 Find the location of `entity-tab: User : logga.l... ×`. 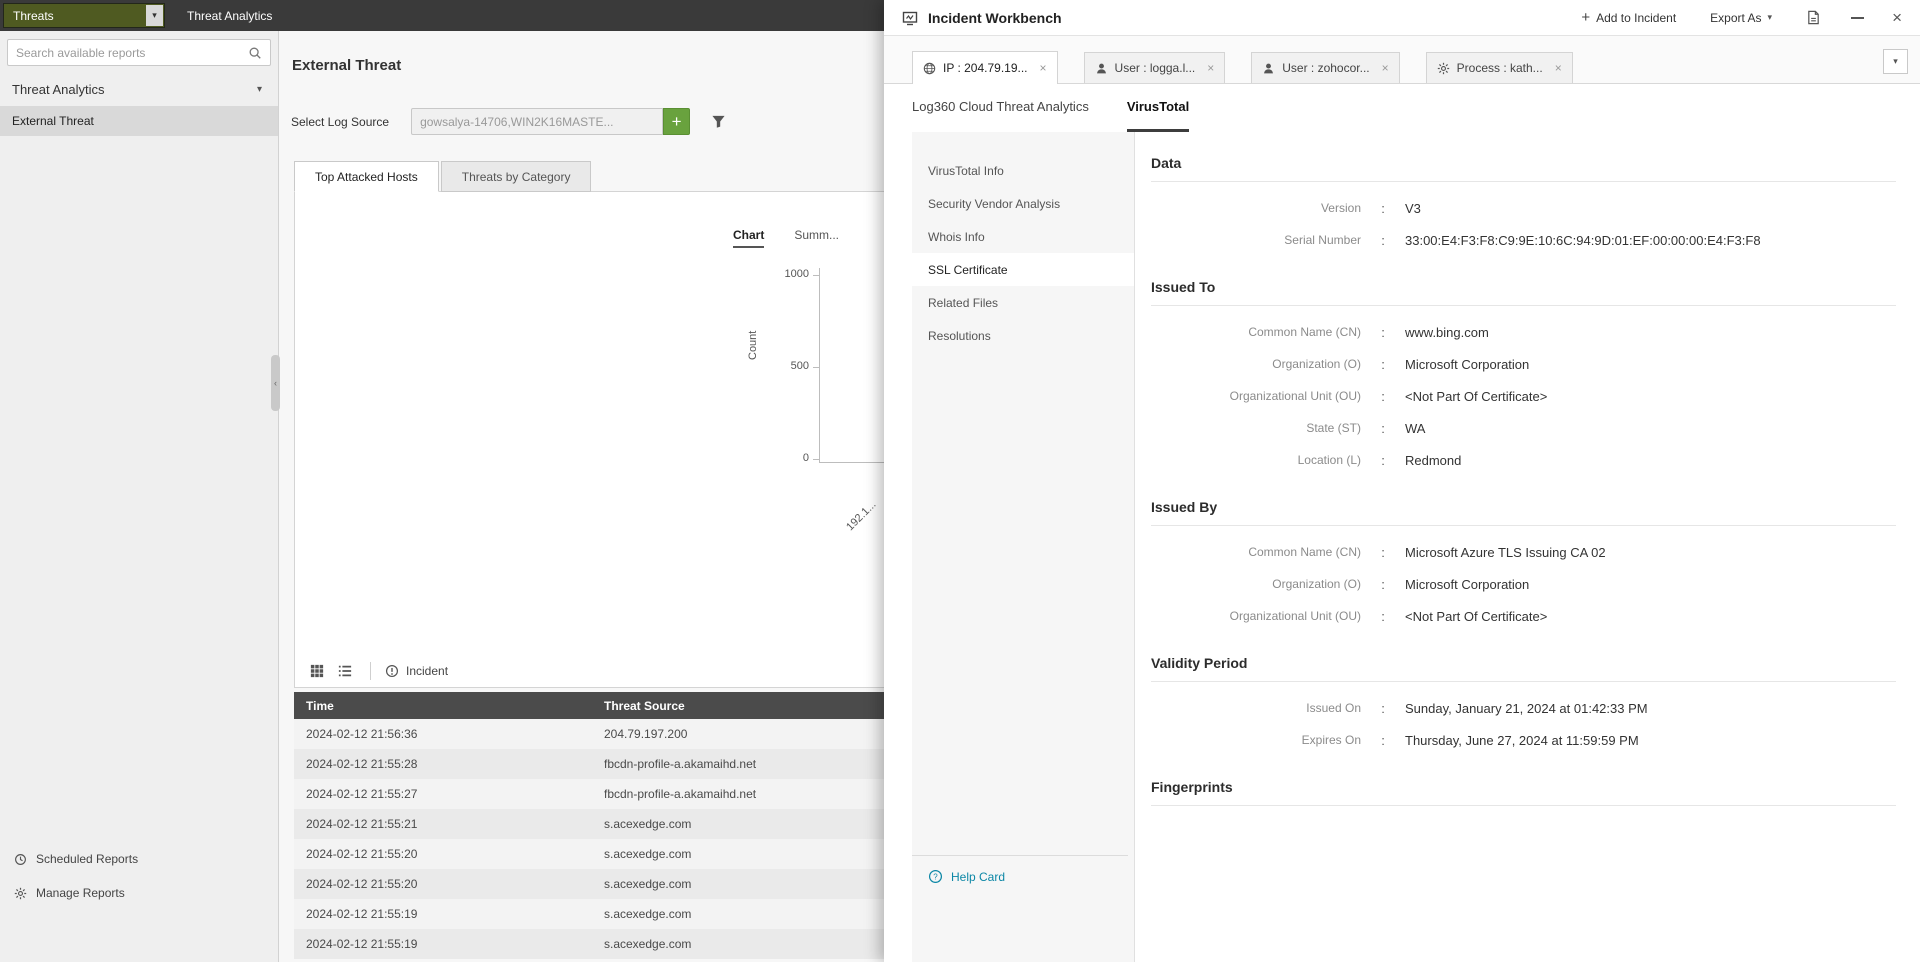

entity-tab: User : logga.l... × is located at coordinates (1154, 67).